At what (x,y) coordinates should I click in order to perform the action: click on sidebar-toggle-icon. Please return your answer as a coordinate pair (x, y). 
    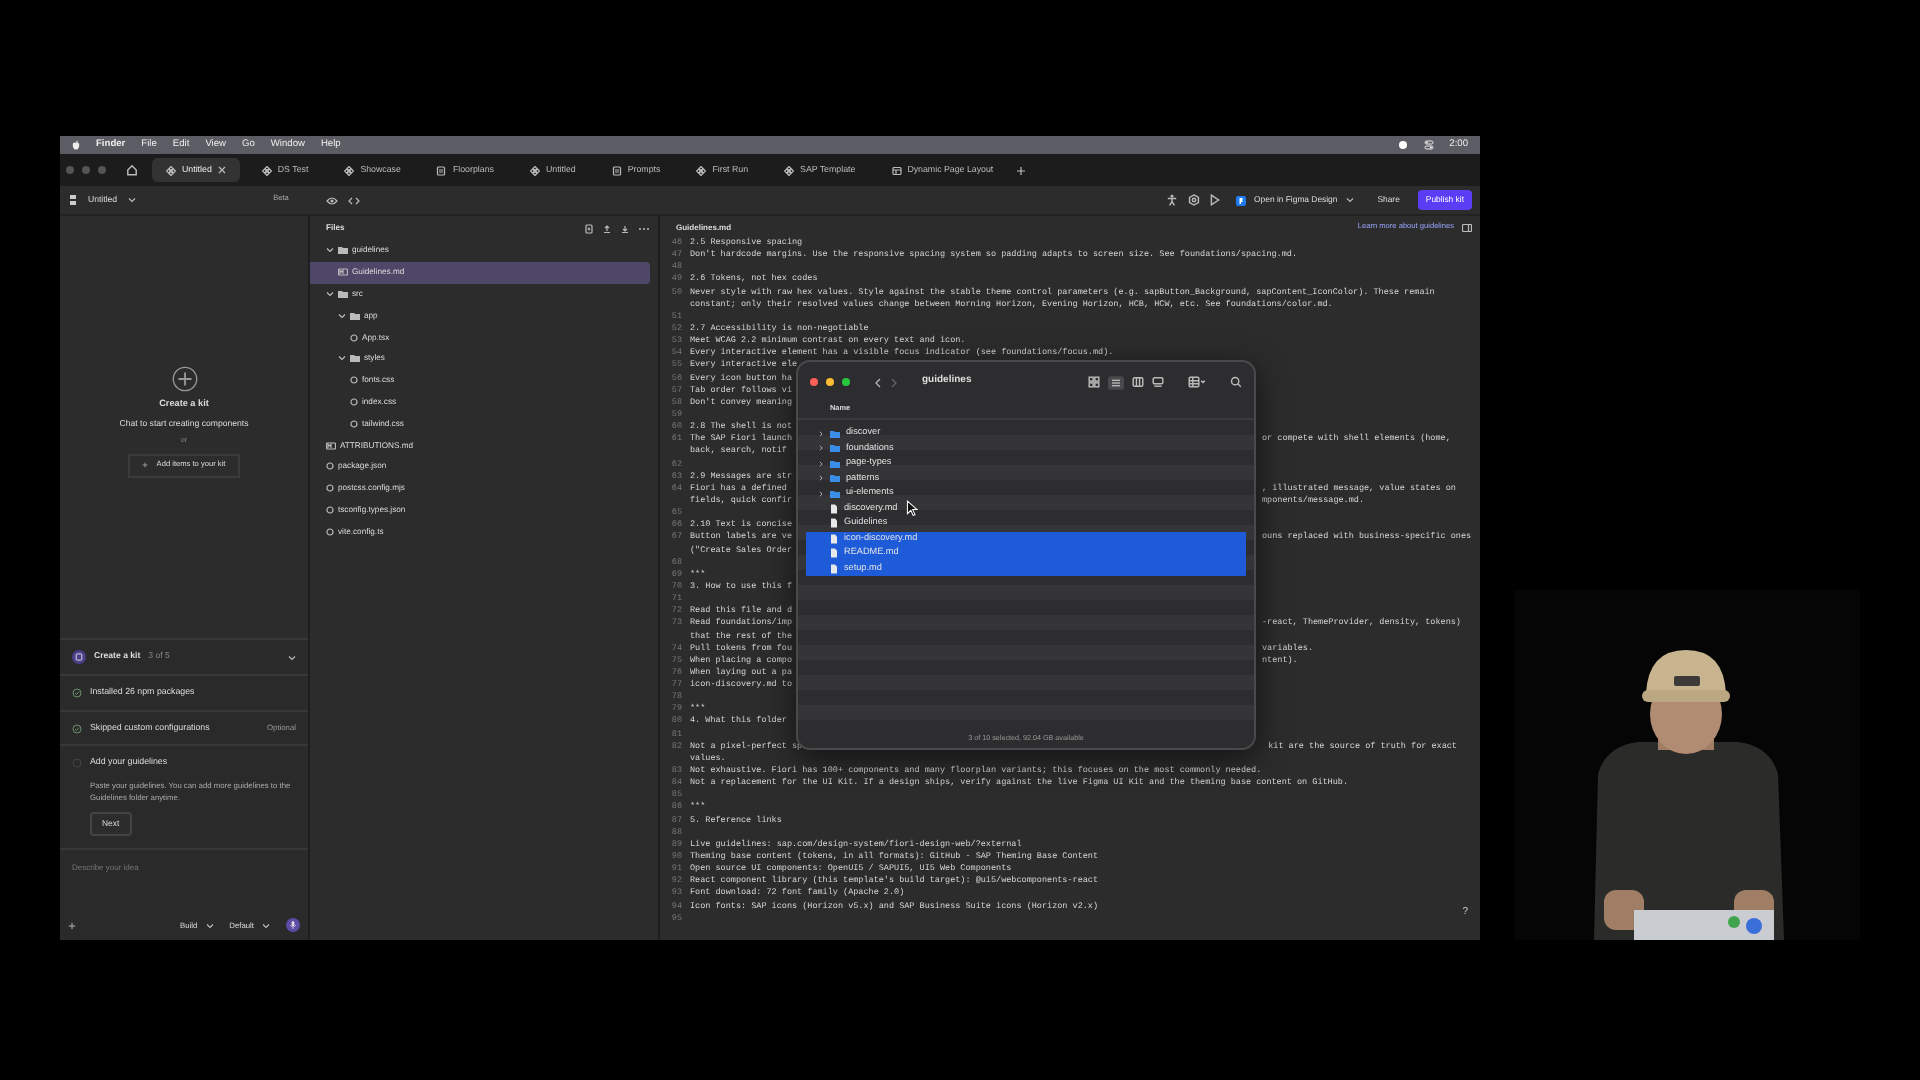
    Looking at the image, I should click on (1467, 227).